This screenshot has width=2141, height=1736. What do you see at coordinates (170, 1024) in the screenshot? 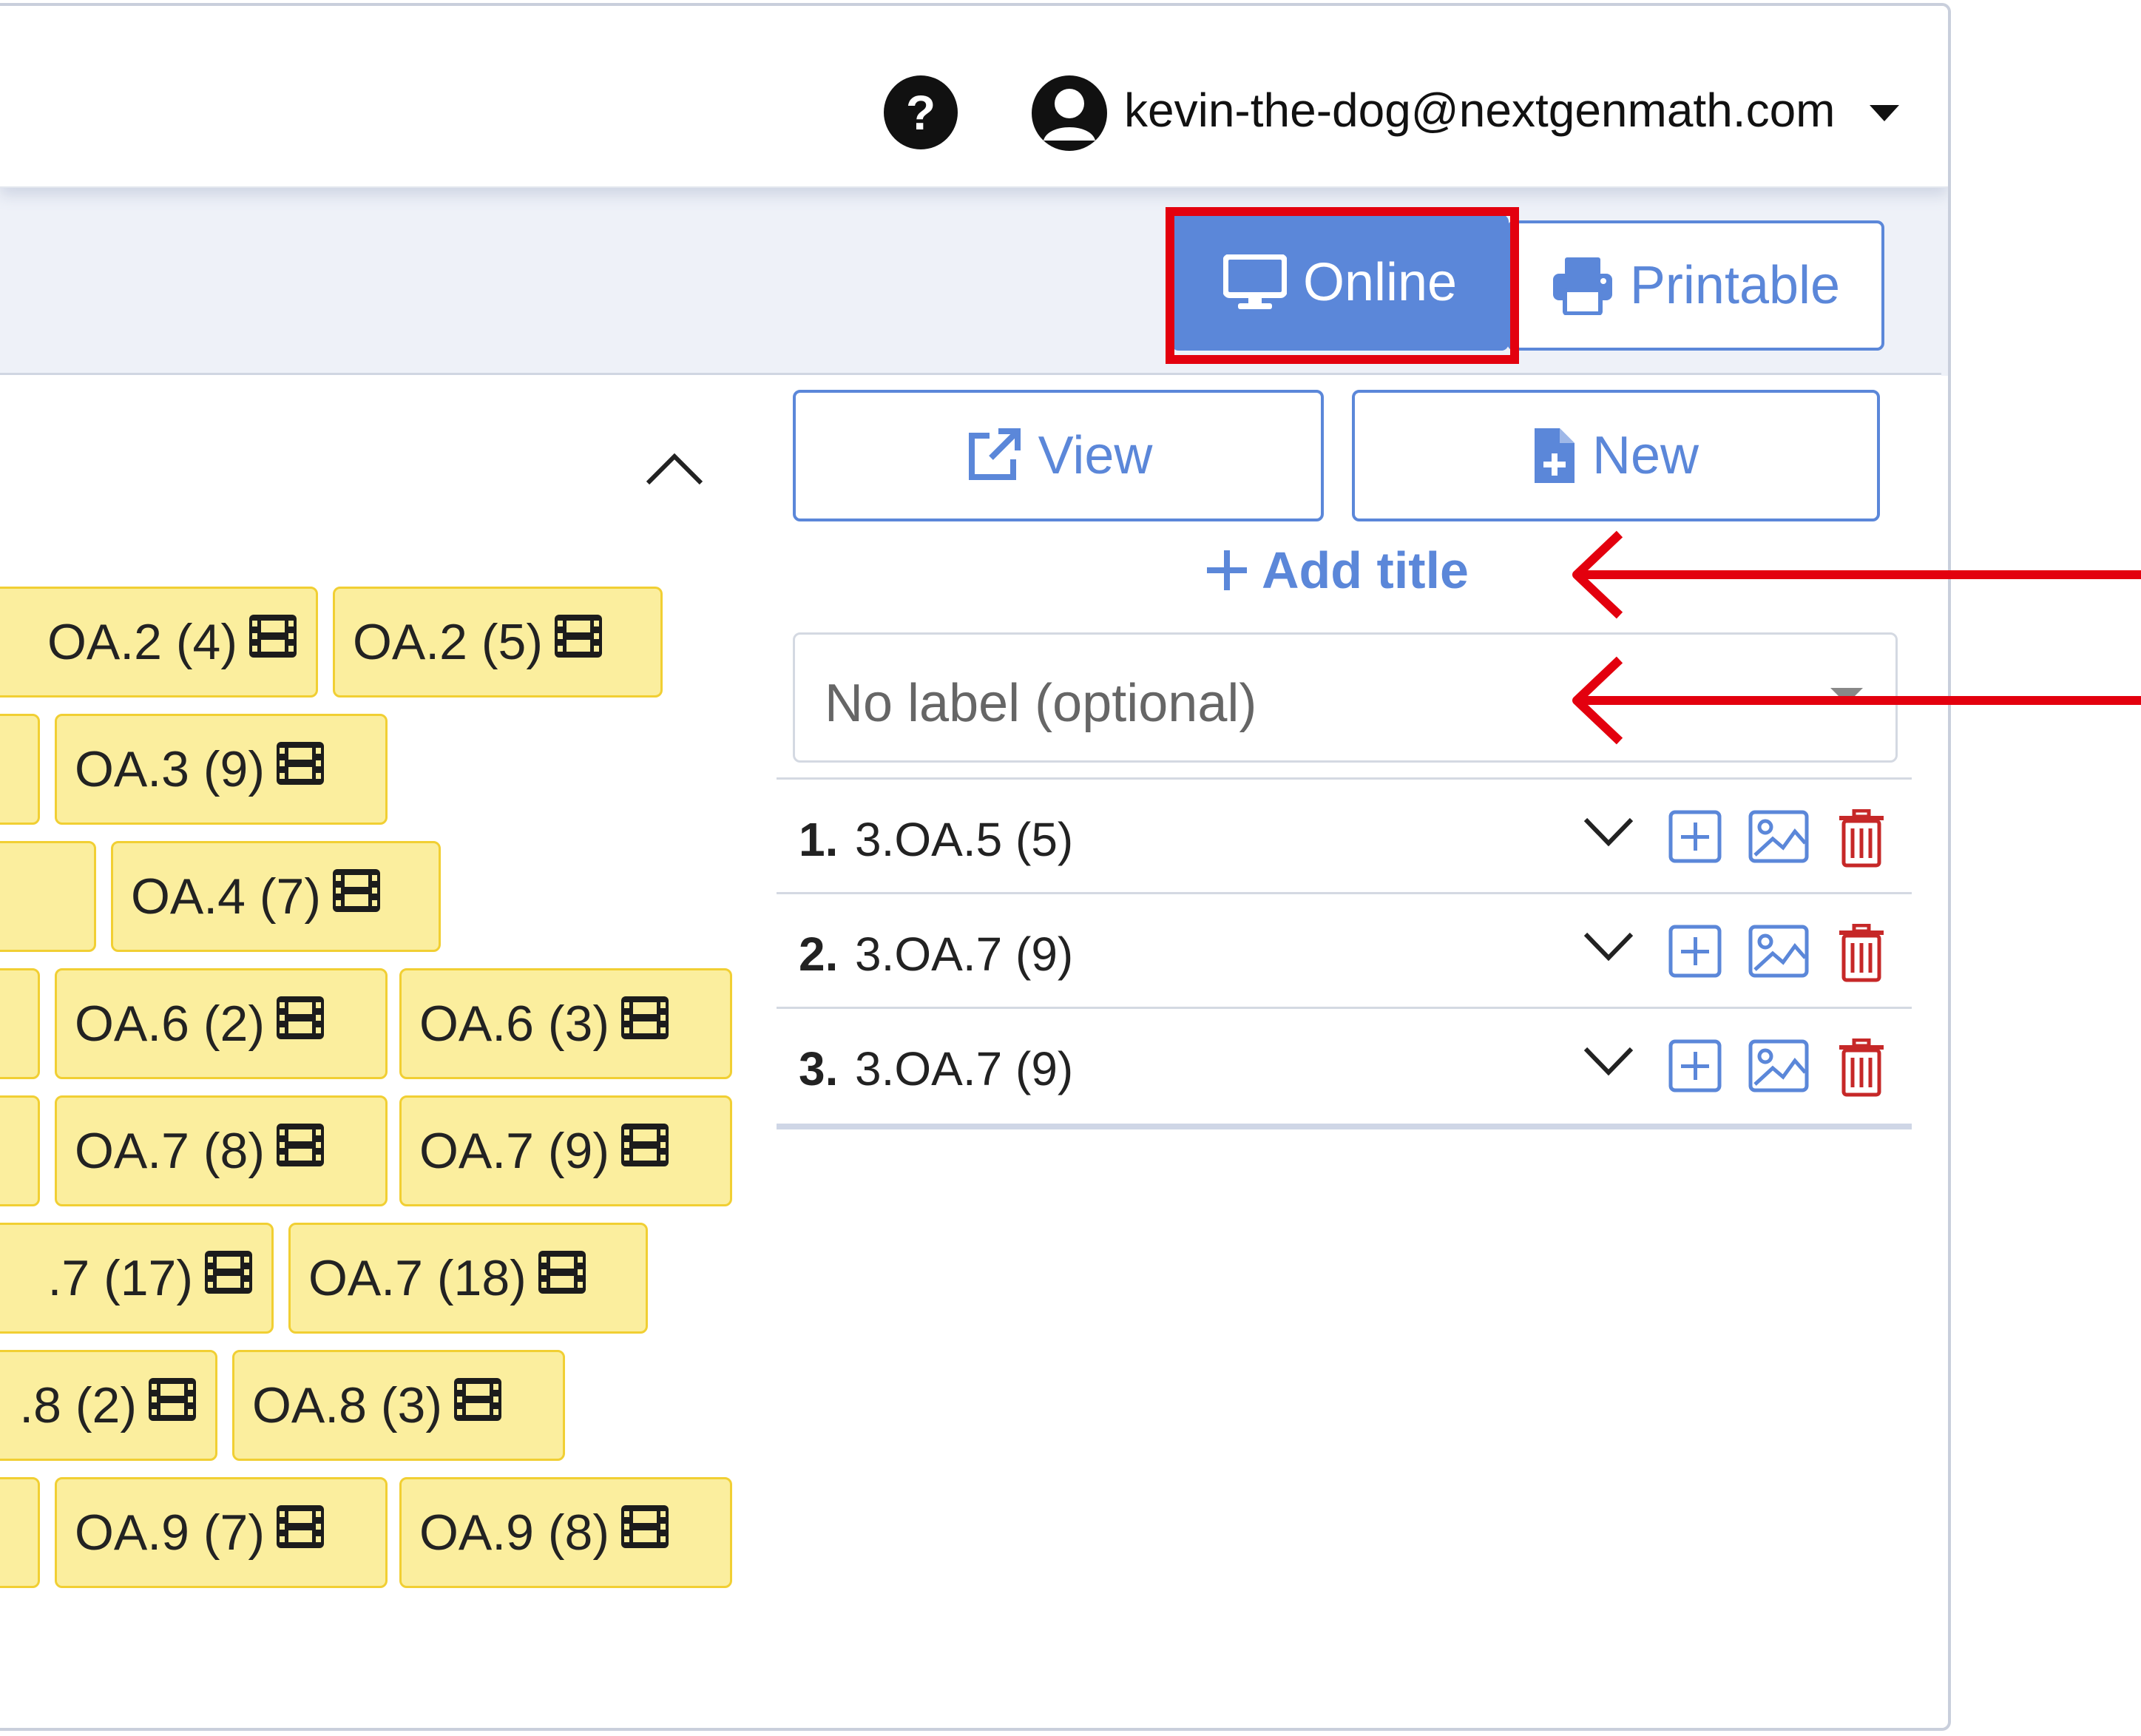
I see `chip-label: OA.6 (2)` at bounding box center [170, 1024].